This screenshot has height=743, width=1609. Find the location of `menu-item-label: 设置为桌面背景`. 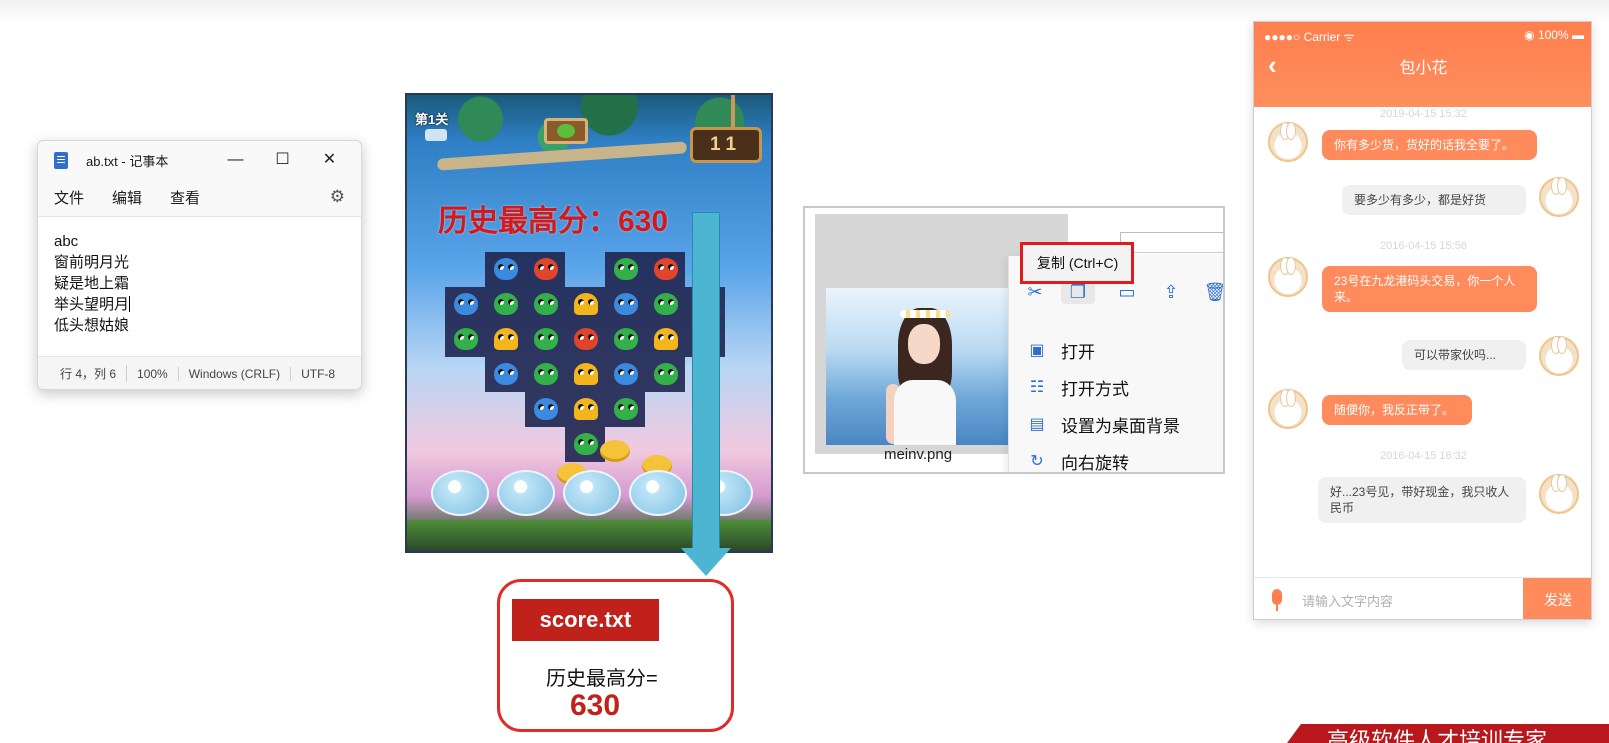

menu-item-label: 设置为桌面背景 is located at coordinates (1120, 426).